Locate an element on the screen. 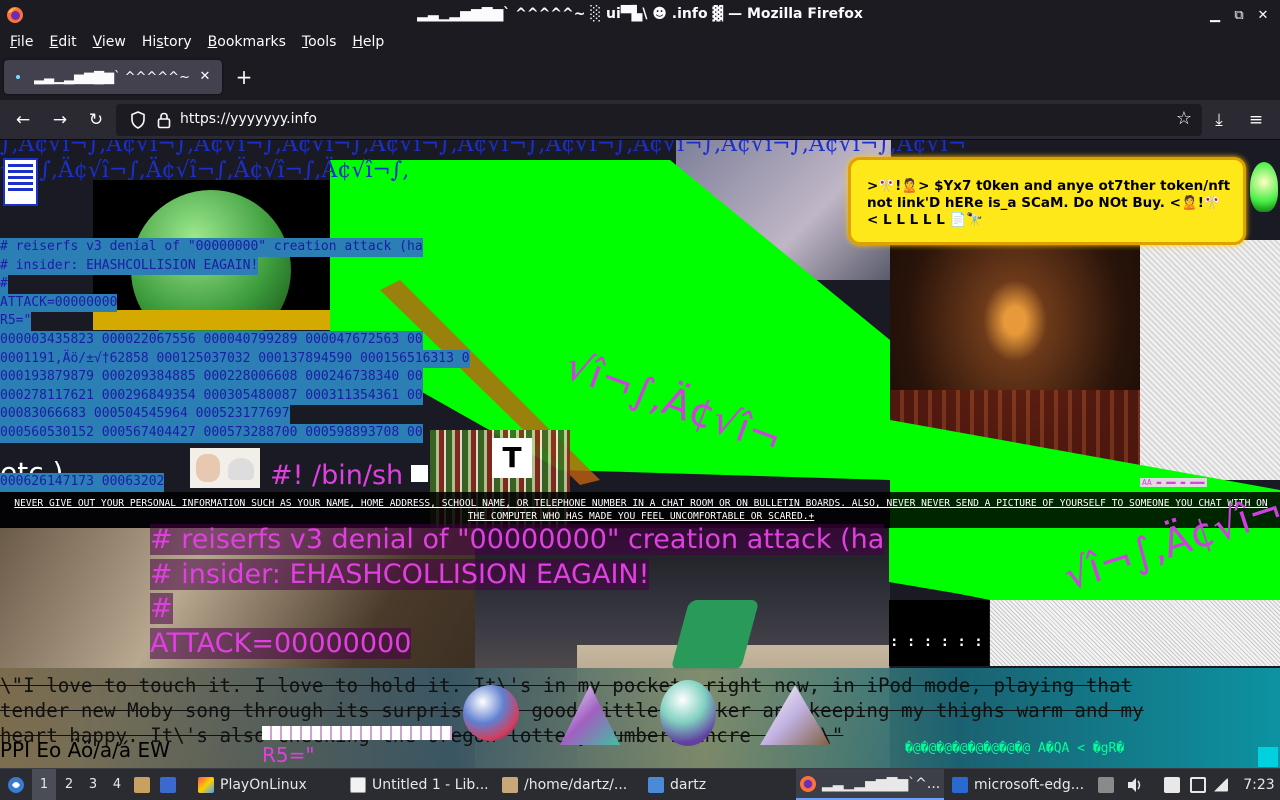  task-dartz-folder: dartz is located at coordinates (718, 784).